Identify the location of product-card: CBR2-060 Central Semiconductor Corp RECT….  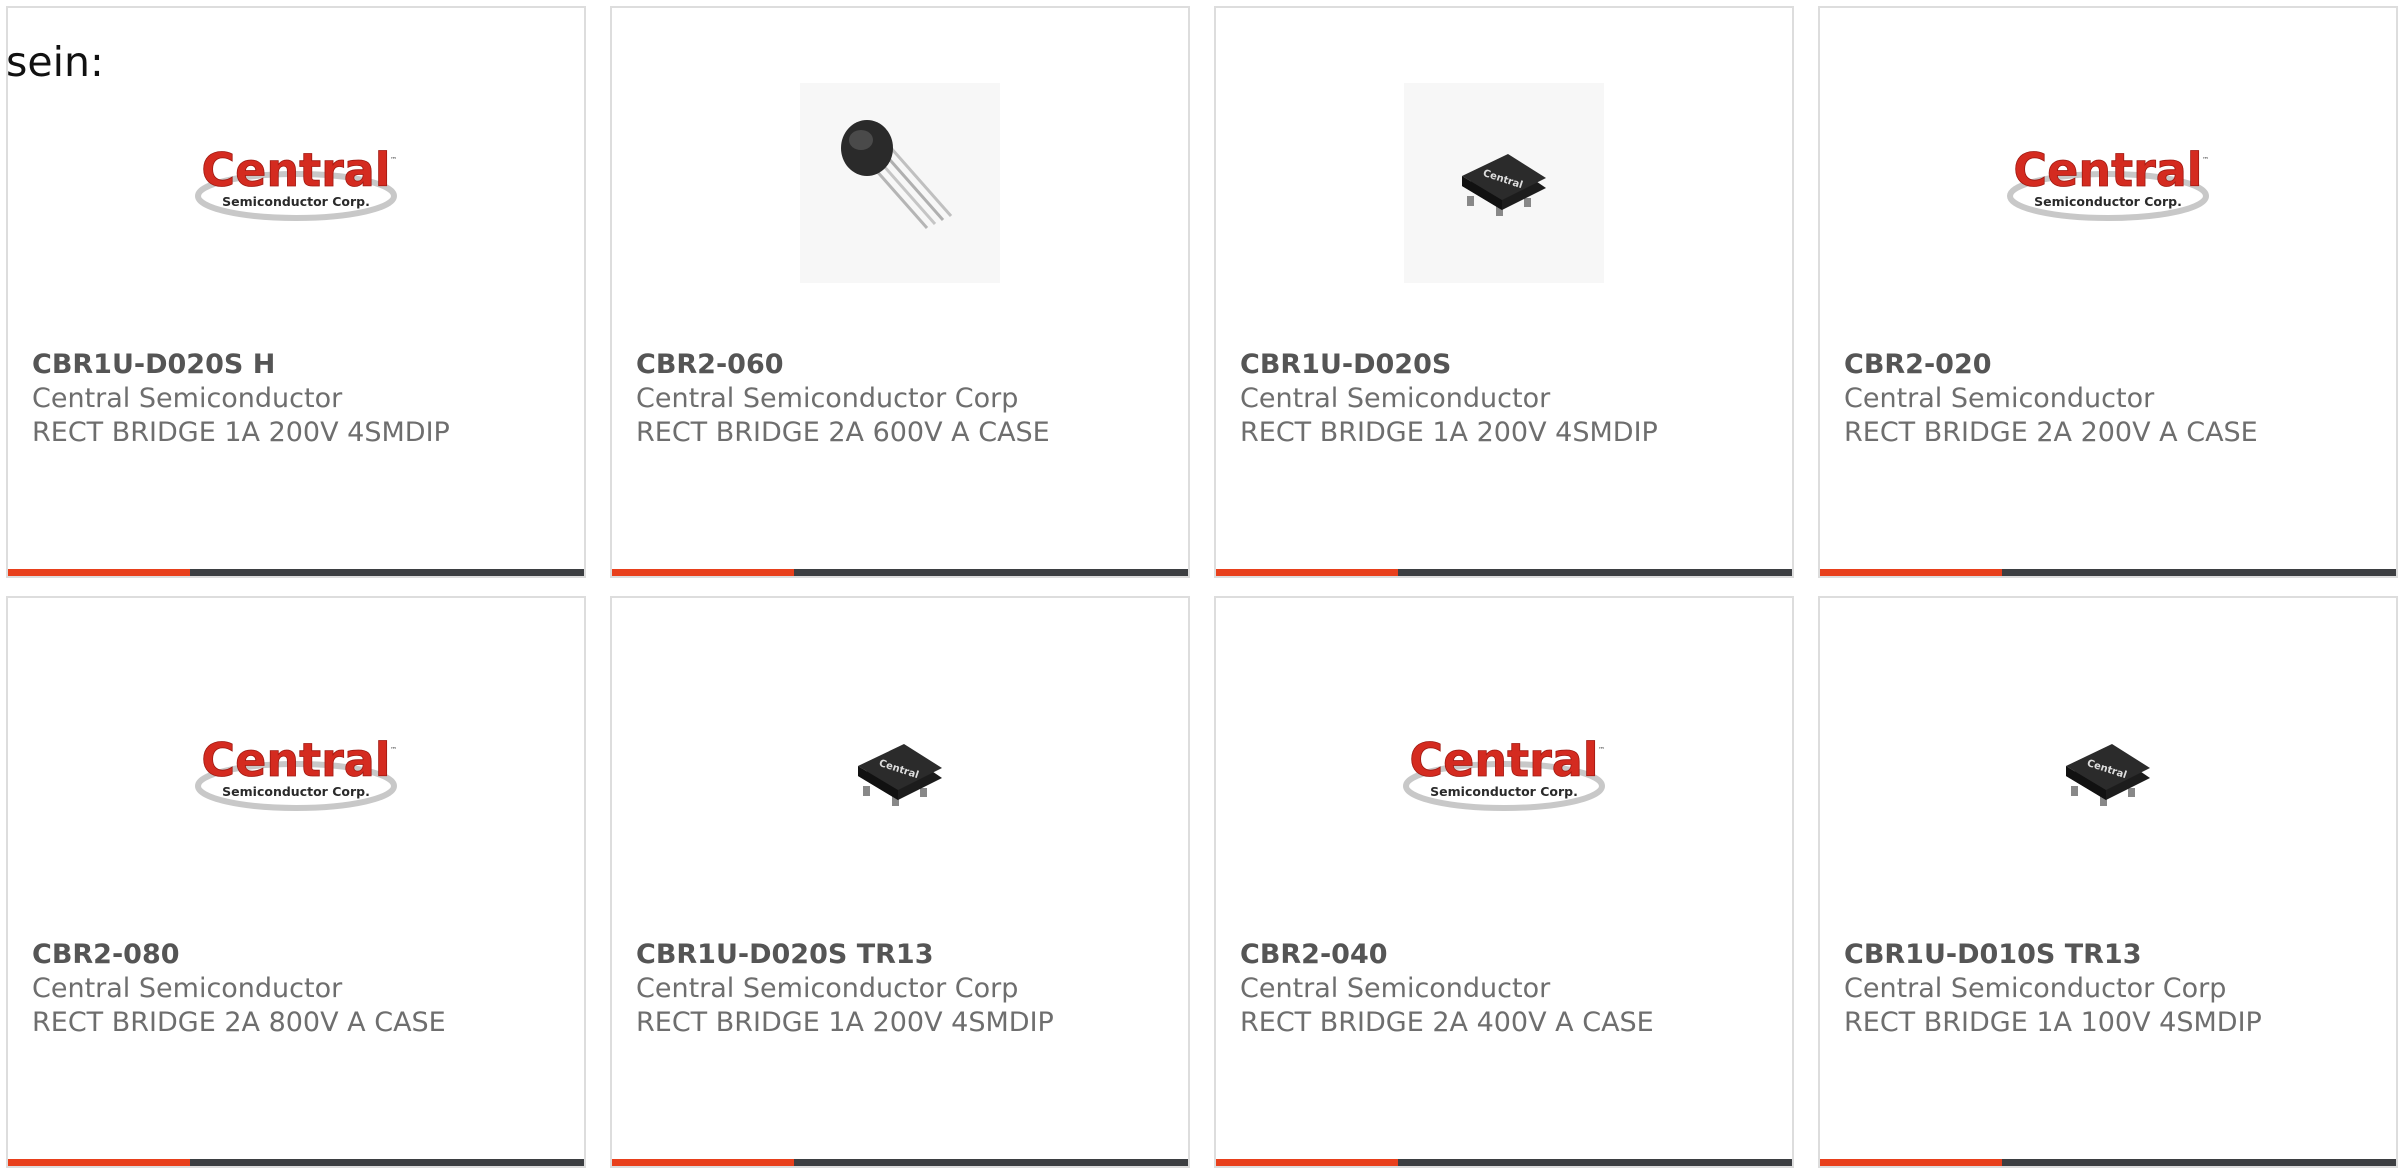
(900, 292).